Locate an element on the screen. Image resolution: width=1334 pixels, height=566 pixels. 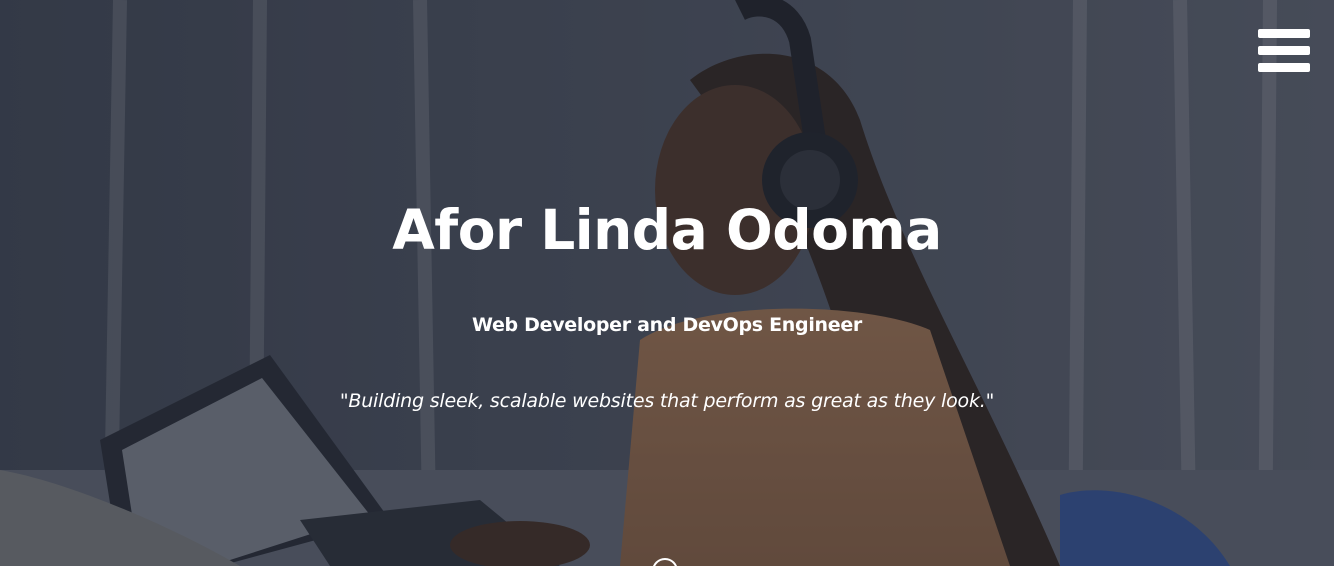
hamburger-menu-icon is located at coordinates (1284, 50).